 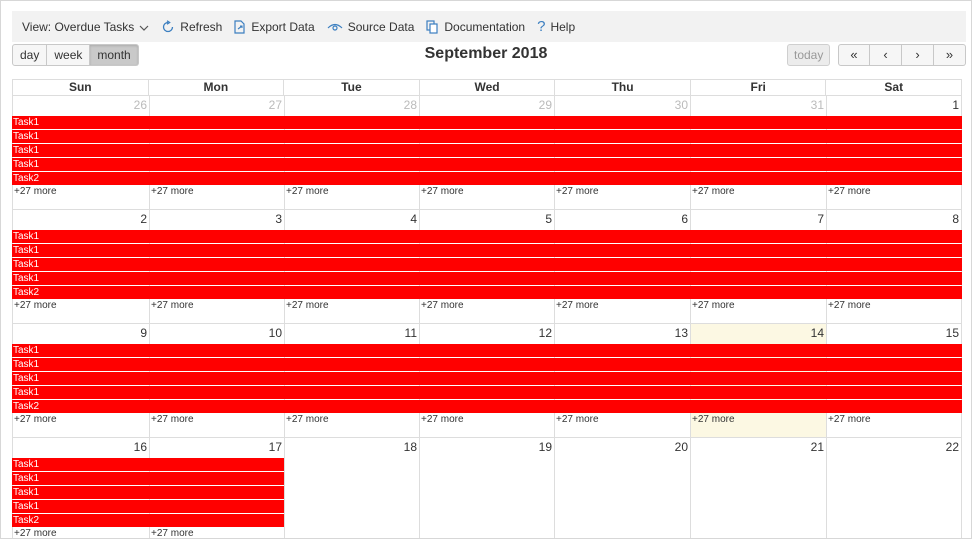 I want to click on day-number: 7, so click(x=820, y=219).